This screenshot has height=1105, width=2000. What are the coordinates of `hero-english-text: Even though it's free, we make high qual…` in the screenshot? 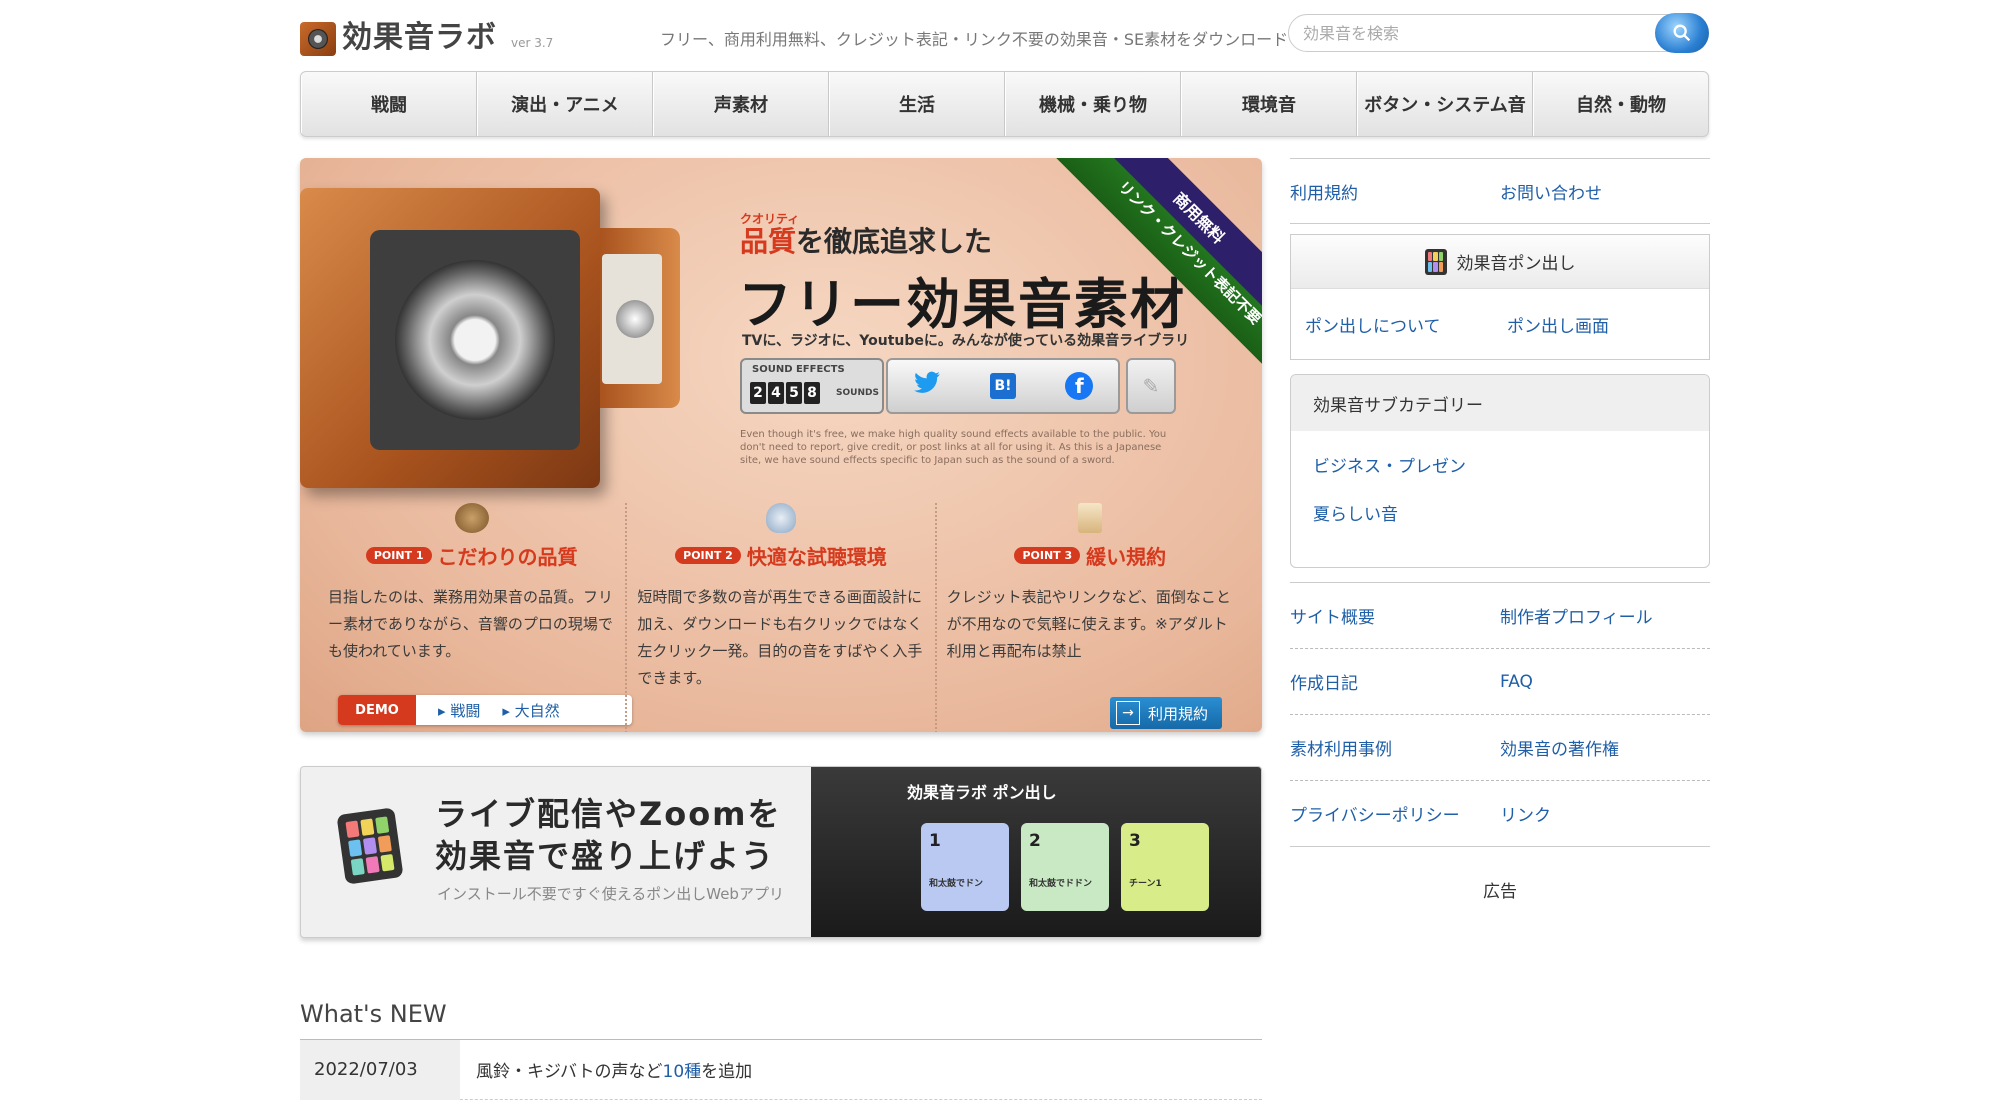 It's located at (953, 447).